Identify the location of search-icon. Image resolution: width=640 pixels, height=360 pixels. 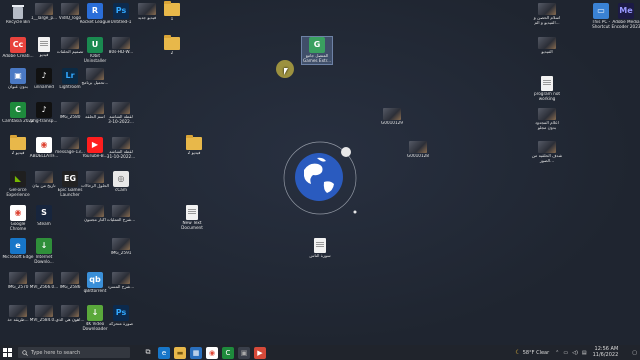
(25, 352).